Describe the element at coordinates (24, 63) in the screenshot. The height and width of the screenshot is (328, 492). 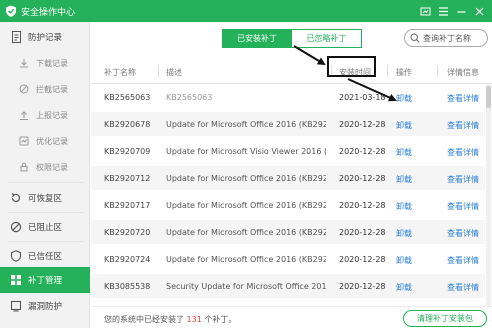
I see `download-icon` at that location.